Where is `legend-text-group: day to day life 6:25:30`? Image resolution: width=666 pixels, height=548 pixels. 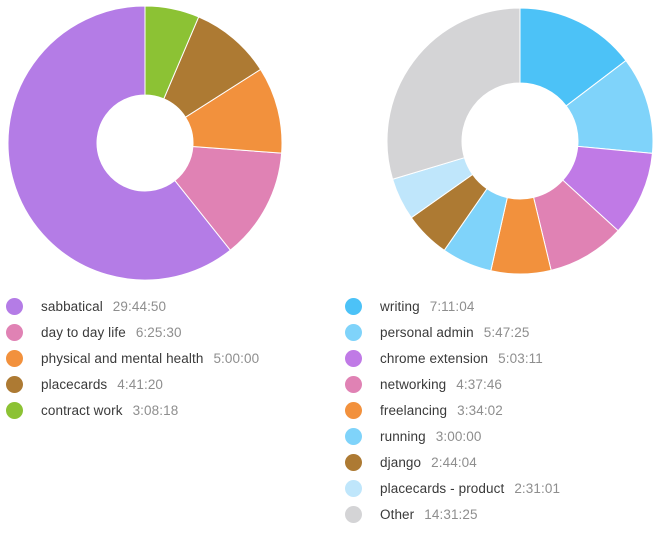 legend-text-group: day to day life 6:25:30 is located at coordinates (111, 332).